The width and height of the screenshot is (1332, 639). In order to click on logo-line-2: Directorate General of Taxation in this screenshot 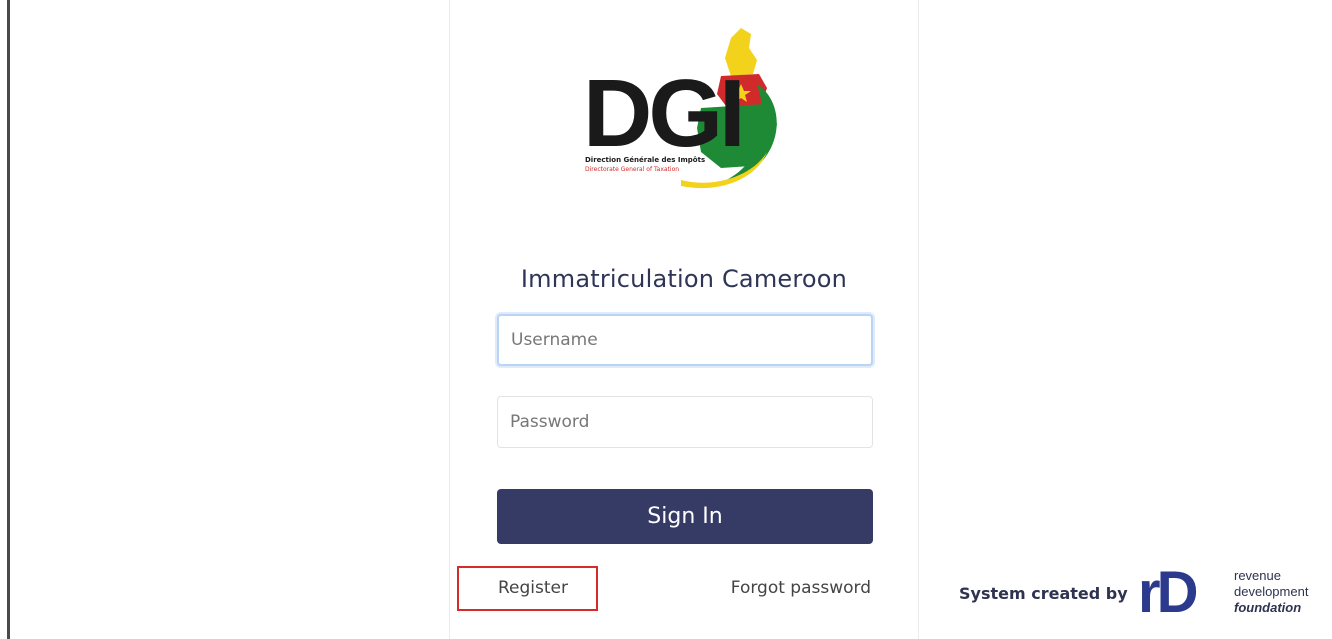, I will do `click(632, 169)`.